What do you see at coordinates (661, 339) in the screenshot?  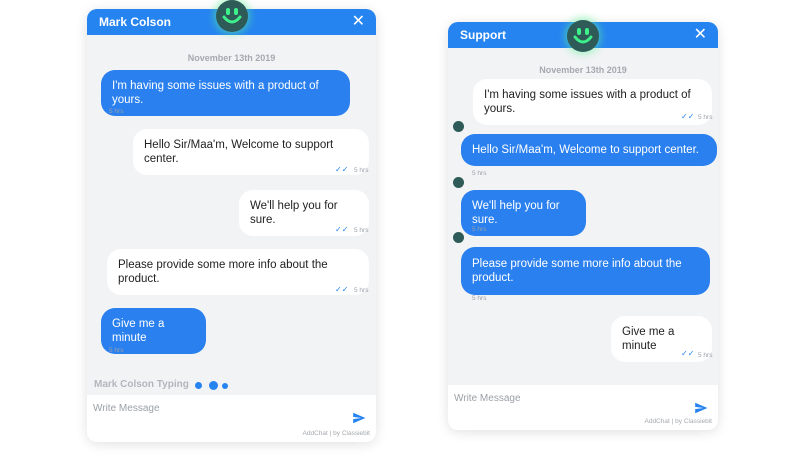 I see `message-bubble: Give me a minute` at bounding box center [661, 339].